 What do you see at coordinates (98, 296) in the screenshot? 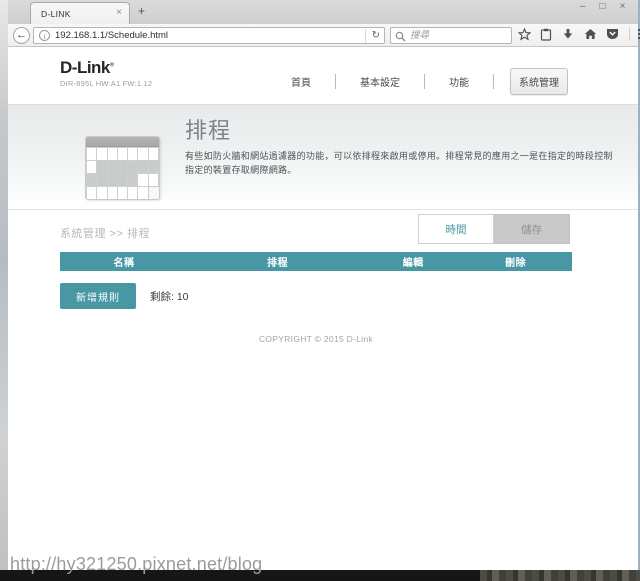
I see `add-rule-button: 新增規則` at bounding box center [98, 296].